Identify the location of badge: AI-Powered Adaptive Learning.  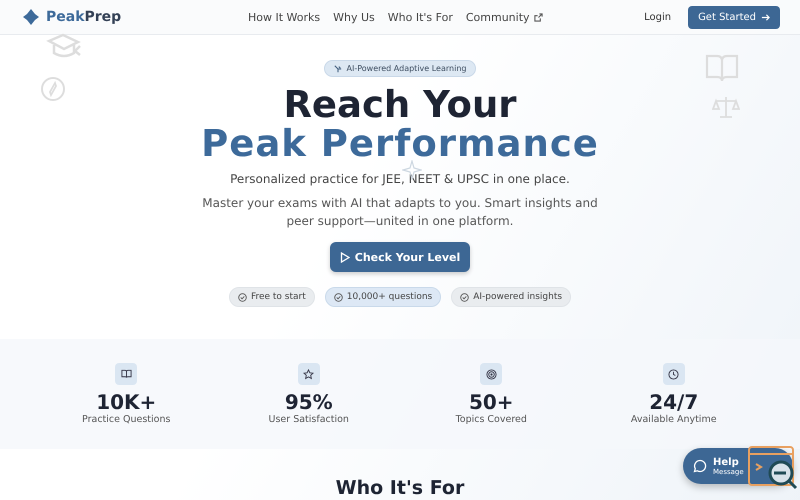
(400, 68).